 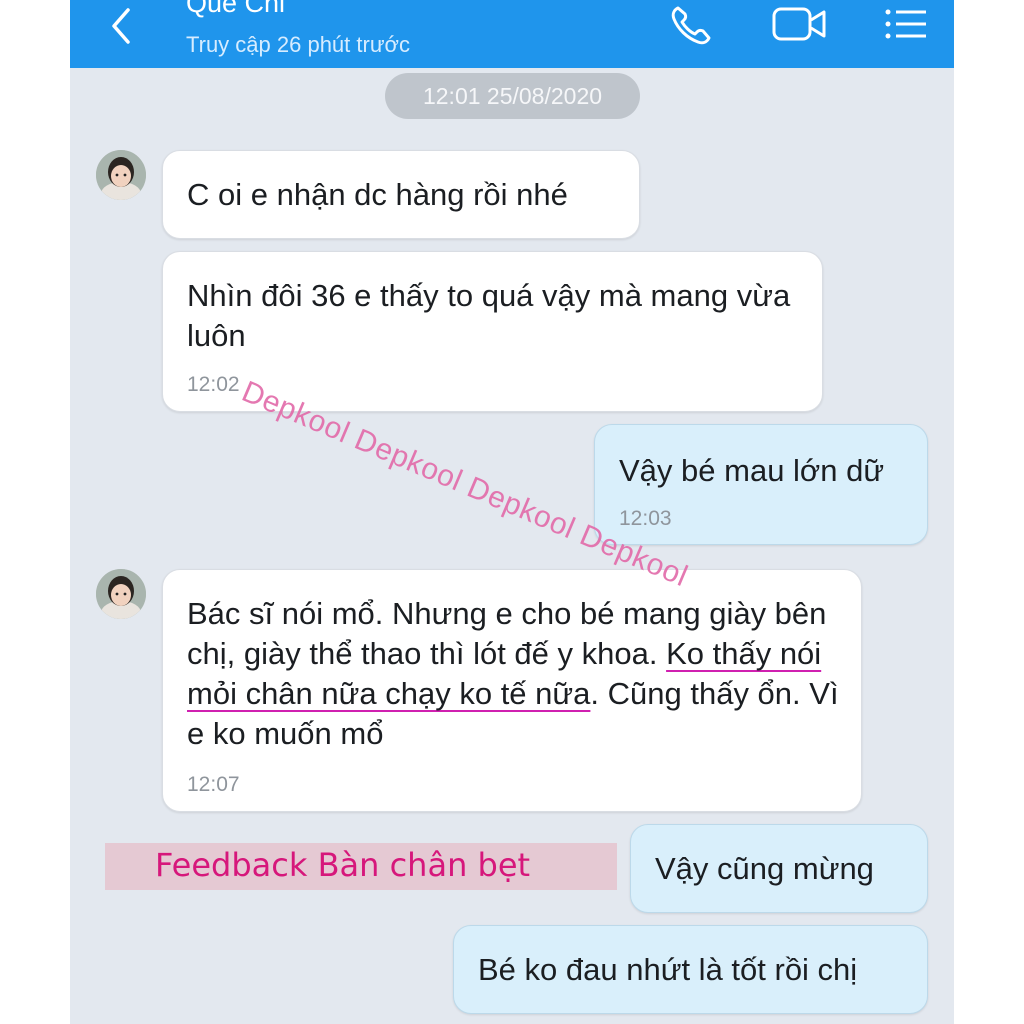 I want to click on incoming-message: C oi e nhận dc hàng rồi nhé, so click(x=401, y=194).